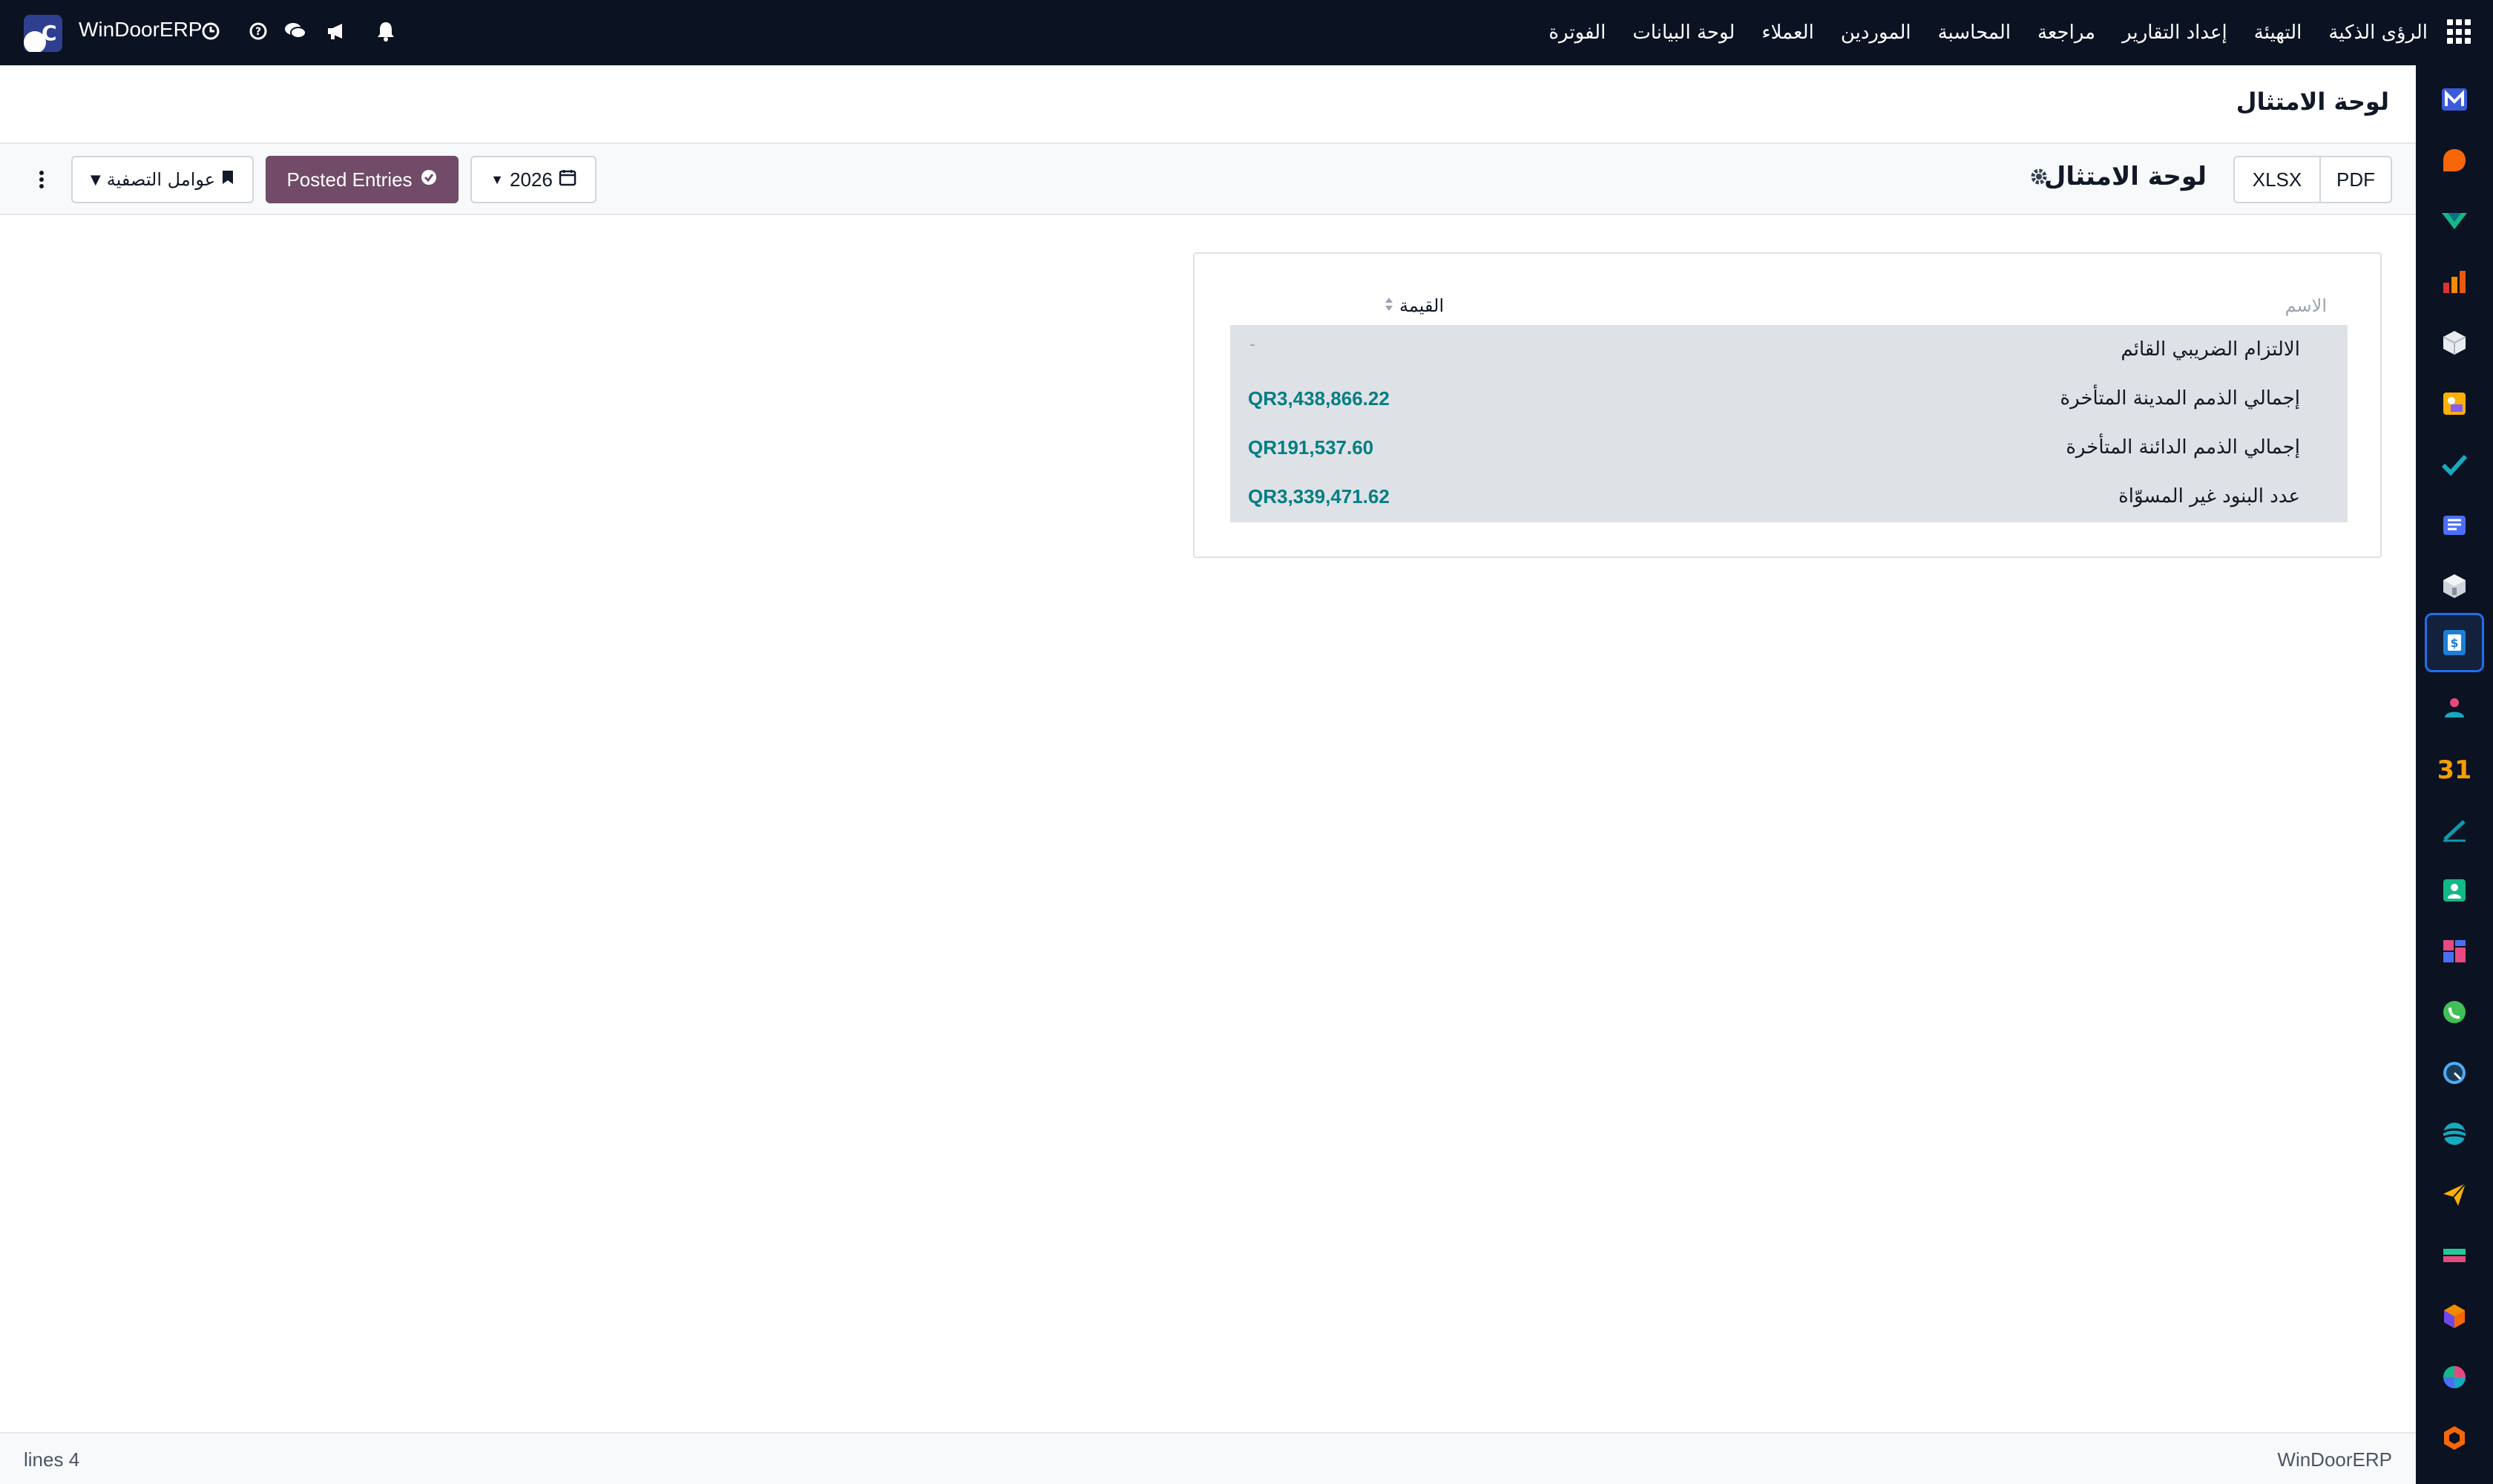 The width and height of the screenshot is (2493, 1484). I want to click on pdf-button: PDF, so click(2355, 179).